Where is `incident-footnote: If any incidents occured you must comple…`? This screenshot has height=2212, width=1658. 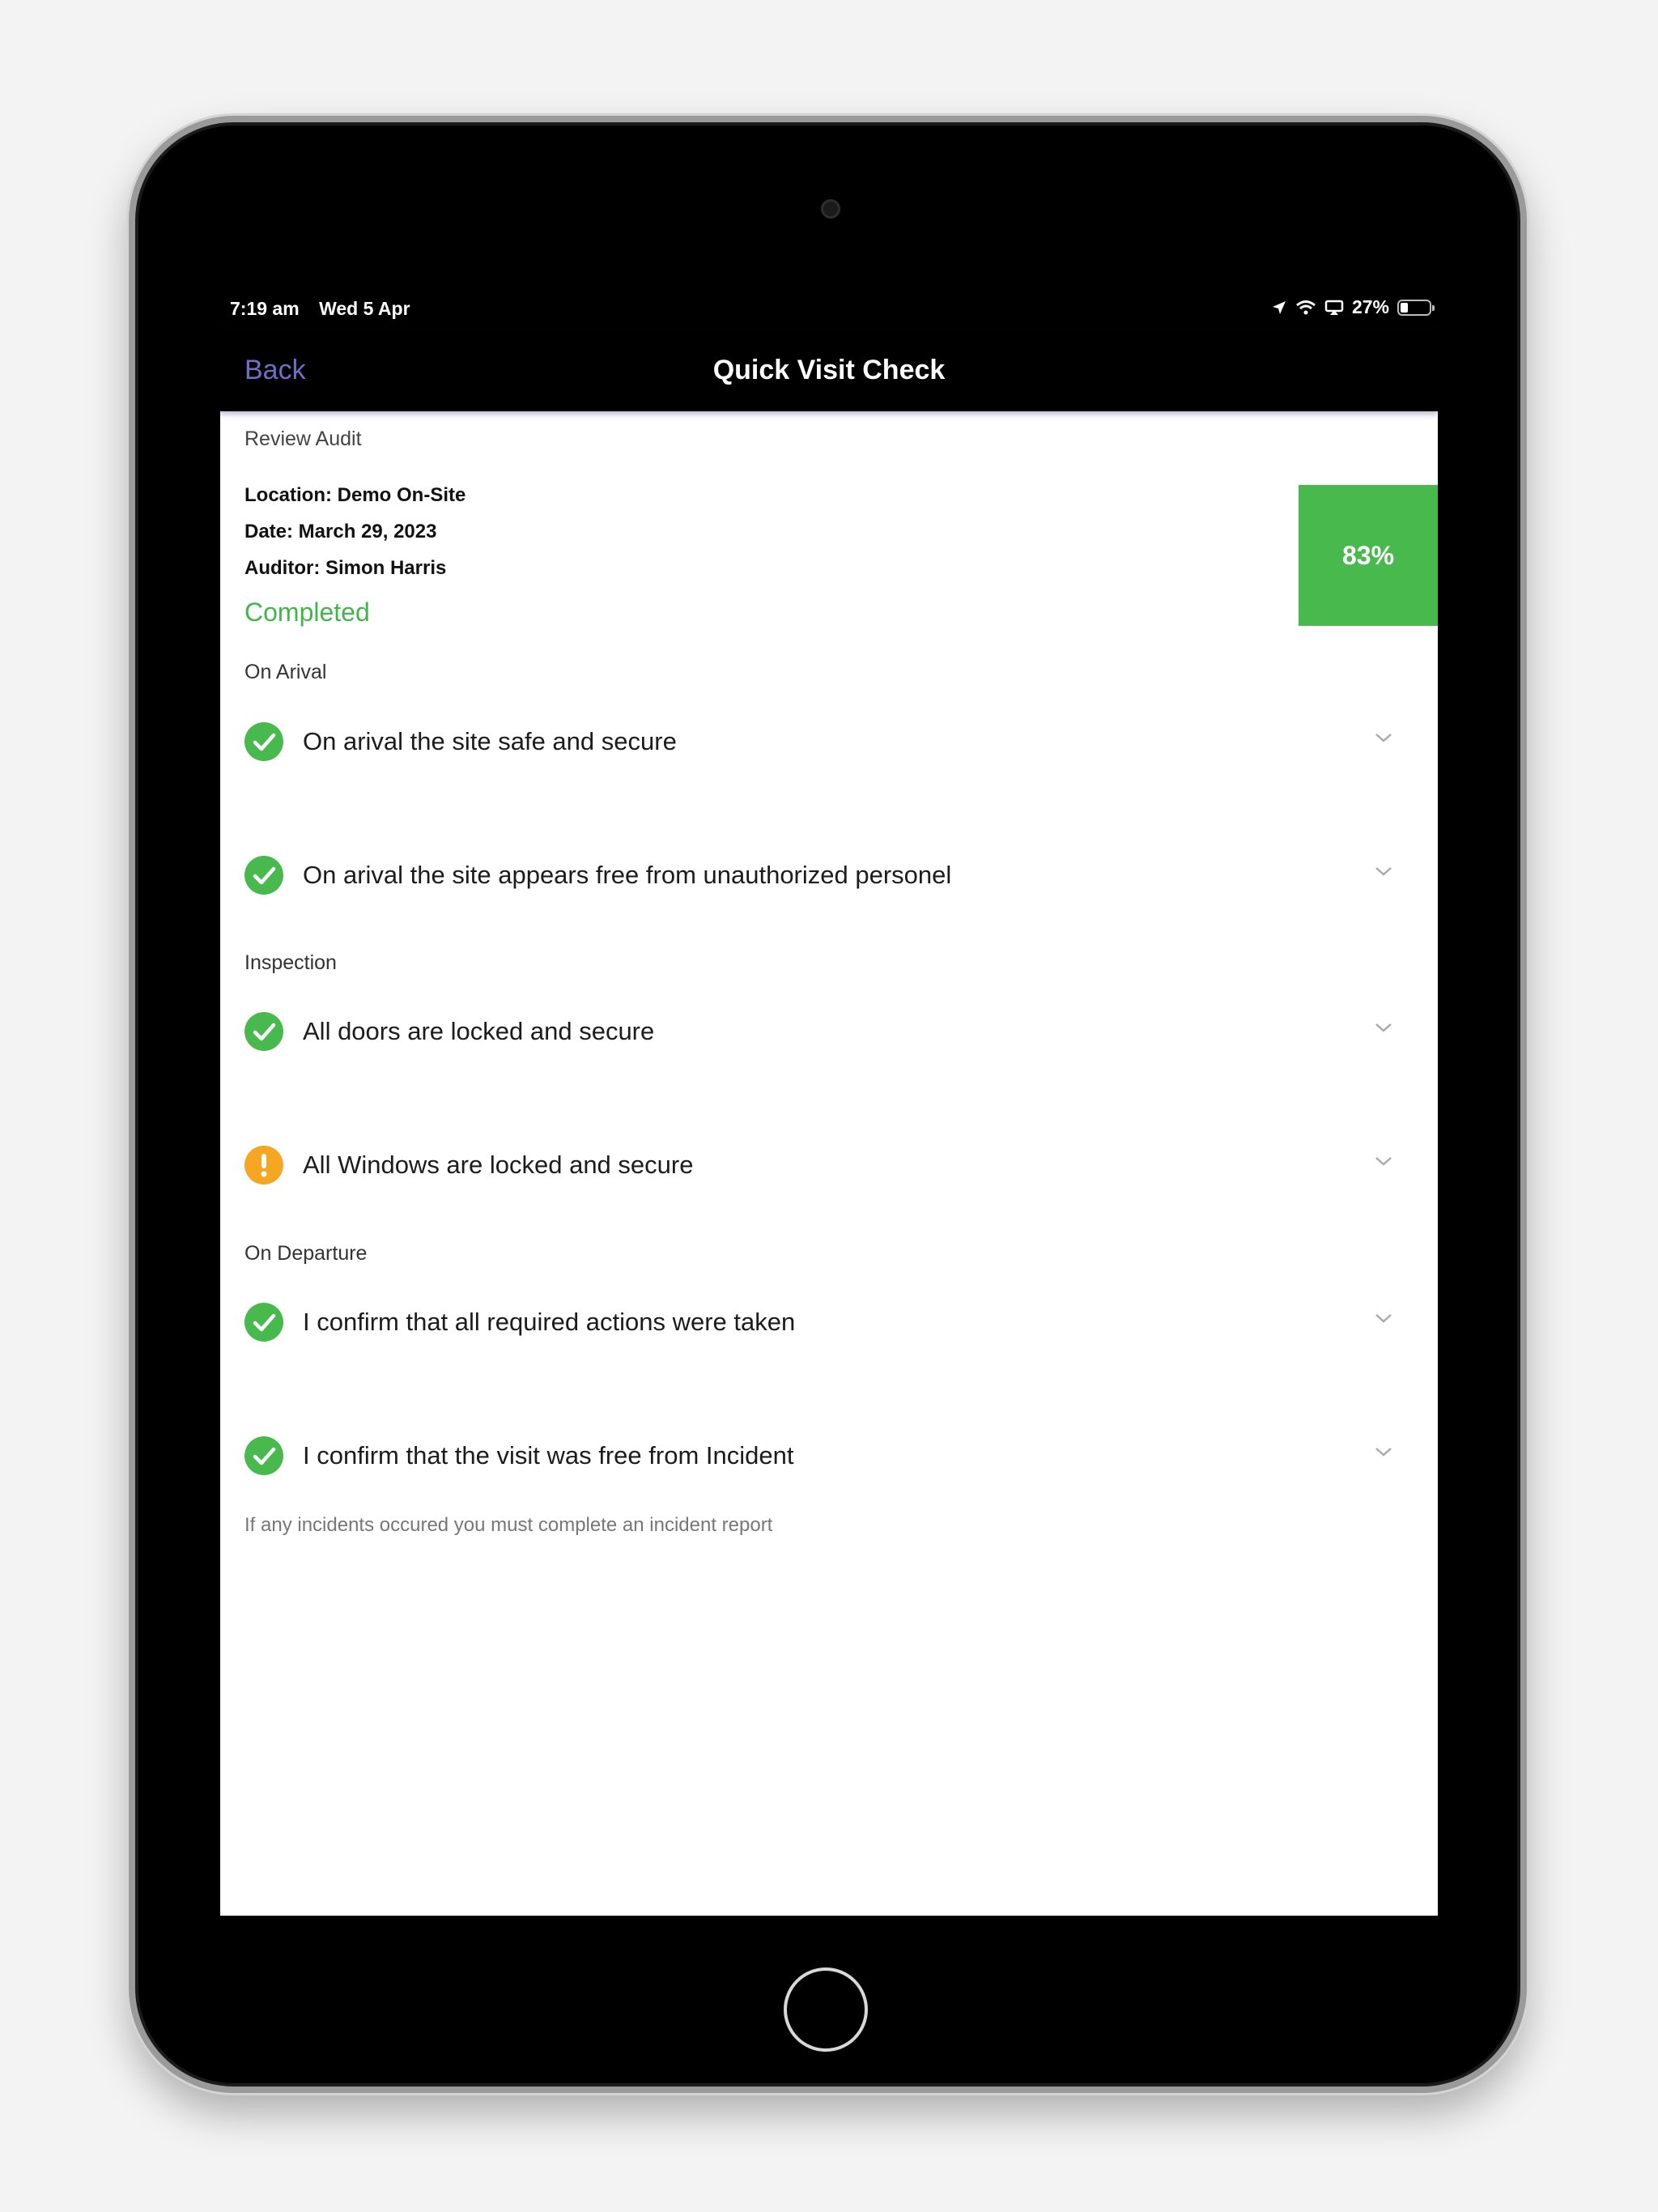 incident-footnote: If any incidents occured you must comple… is located at coordinates (508, 1525).